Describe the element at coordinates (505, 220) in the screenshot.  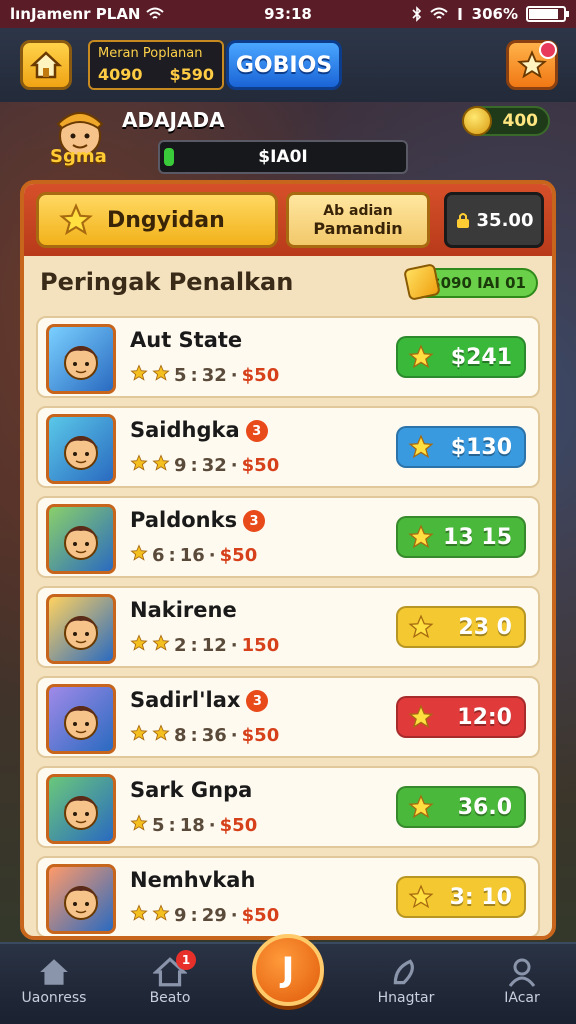
I see `tab-price-value: 35.00` at that location.